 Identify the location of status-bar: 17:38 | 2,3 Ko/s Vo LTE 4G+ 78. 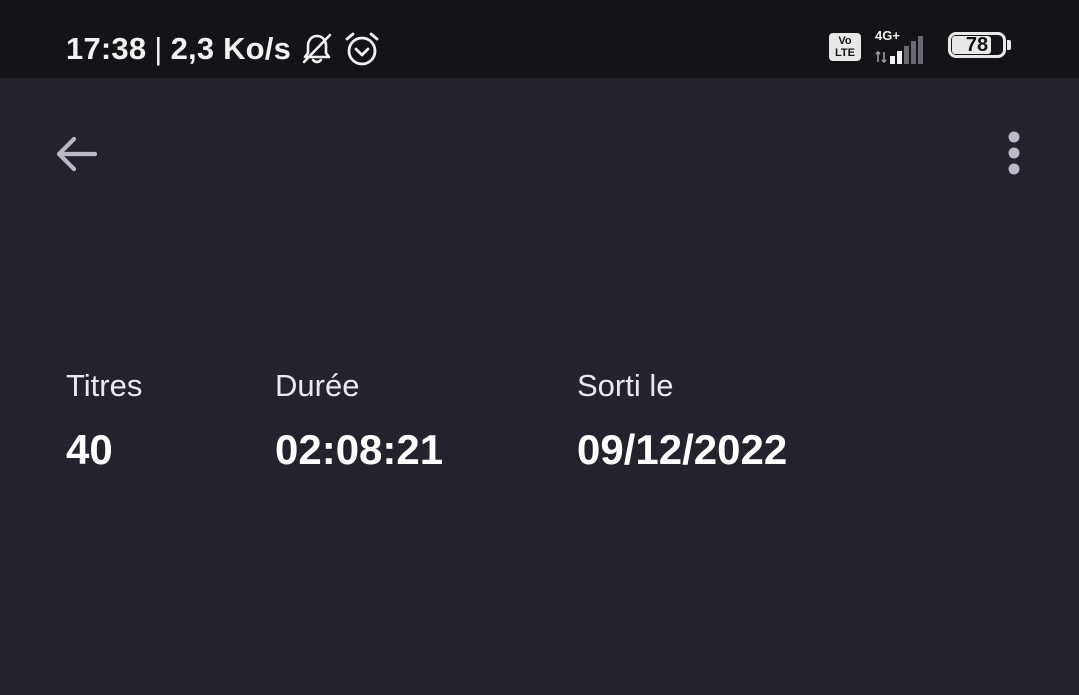
(539, 39).